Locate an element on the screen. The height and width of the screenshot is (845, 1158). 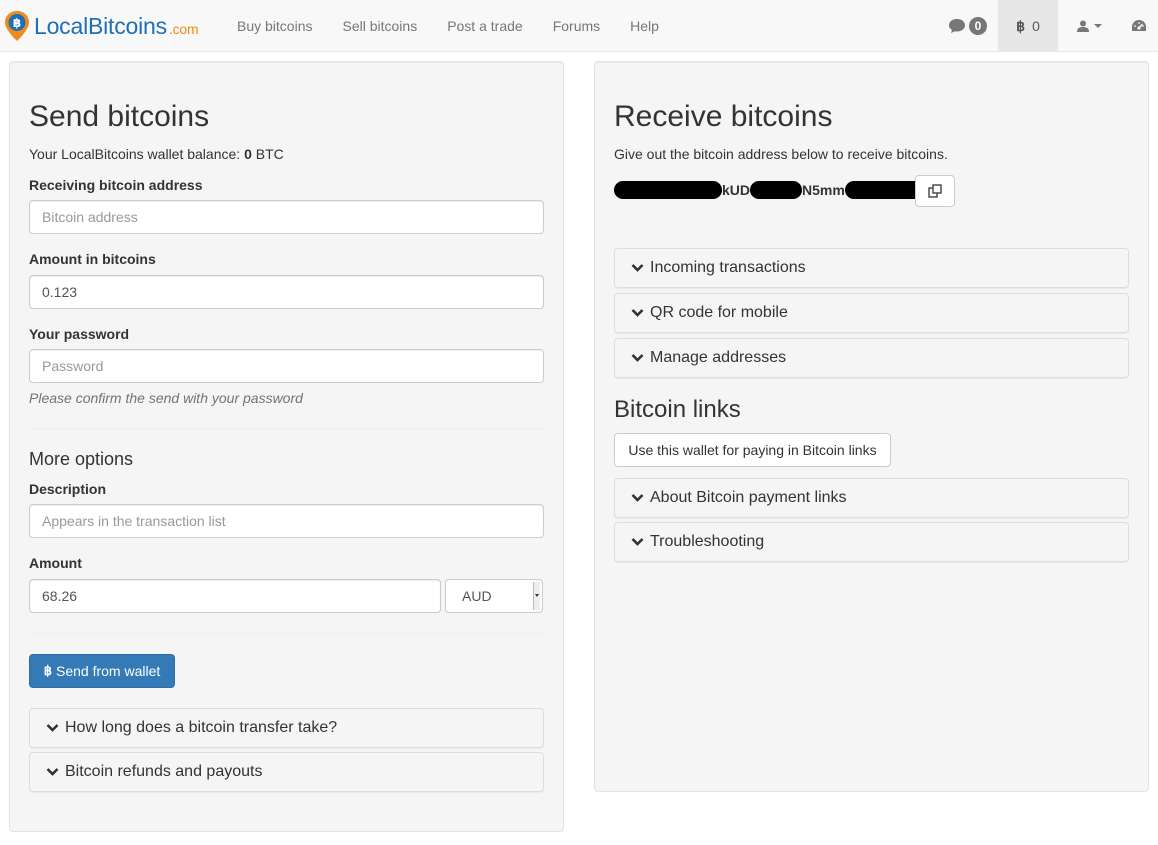
localbitcoins-logo-icon: ฿ is located at coordinates (17, 26).